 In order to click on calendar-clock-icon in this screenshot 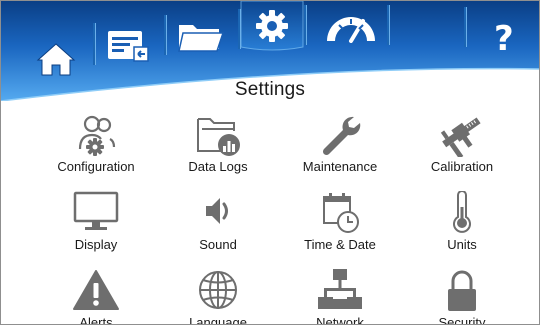, I will do `click(341, 213)`.